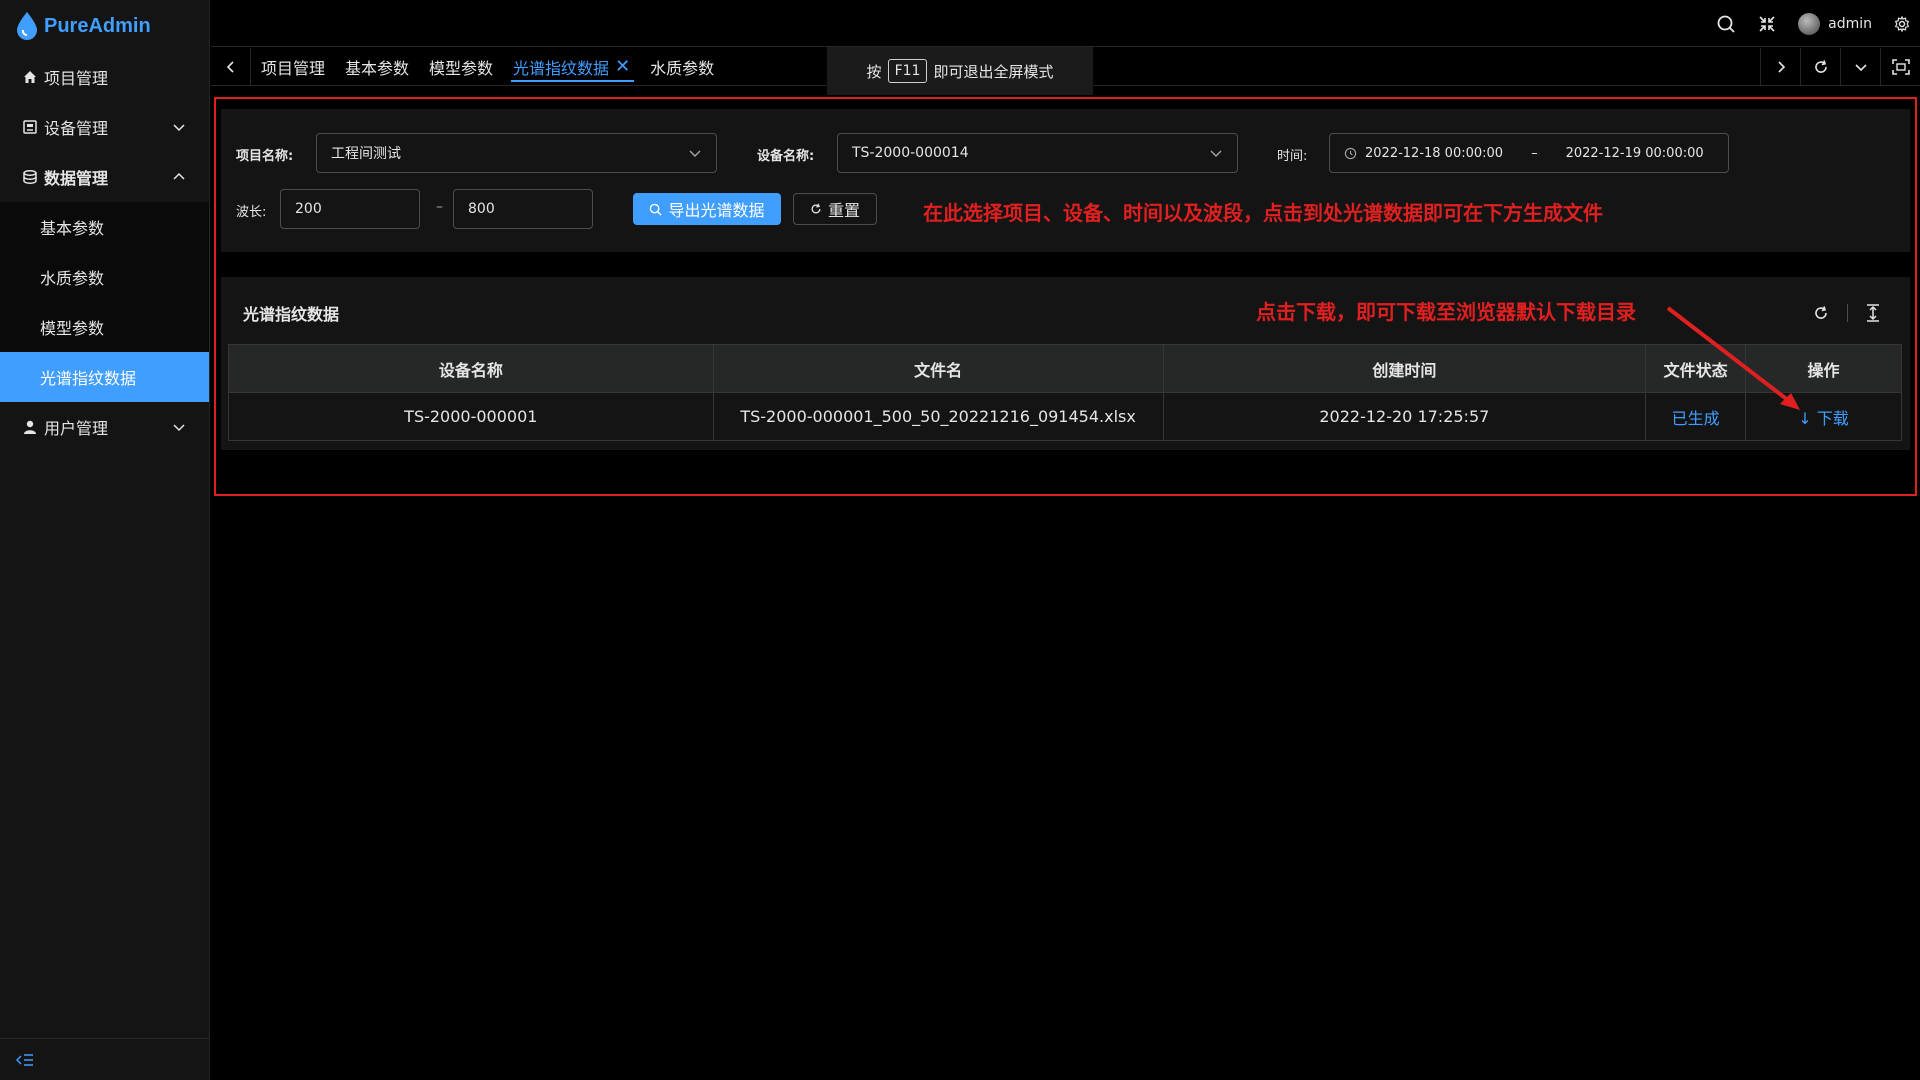 The width and height of the screenshot is (1920, 1080). I want to click on logo: PureAdmin, so click(104, 26).